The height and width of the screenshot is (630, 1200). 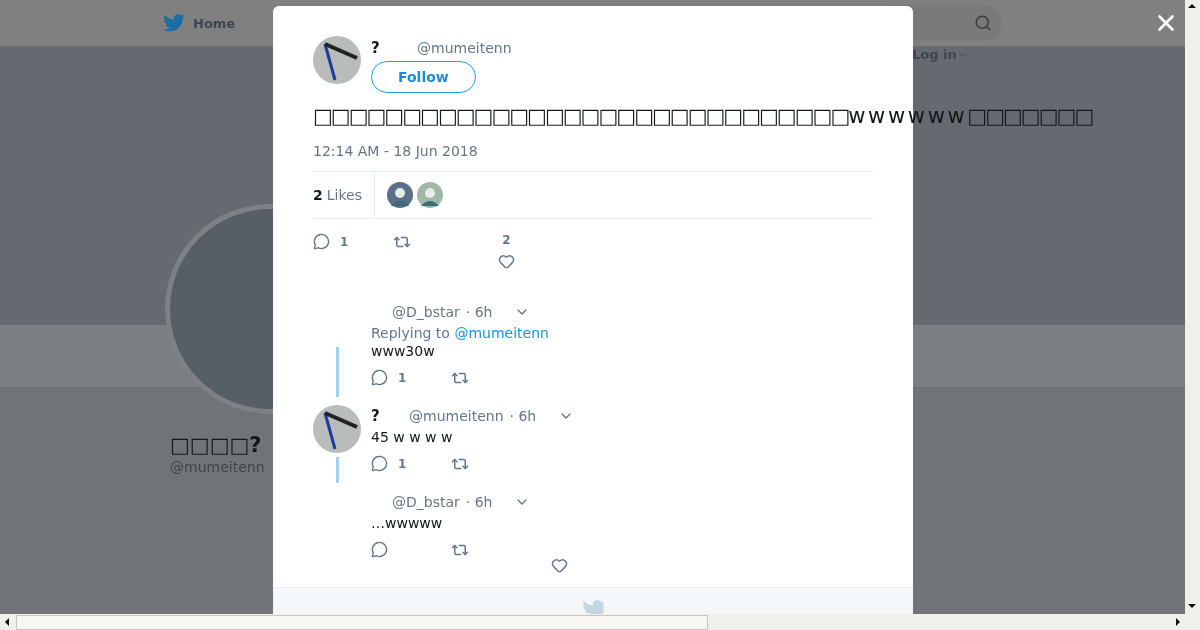 I want to click on search-icon, so click(x=983, y=23).